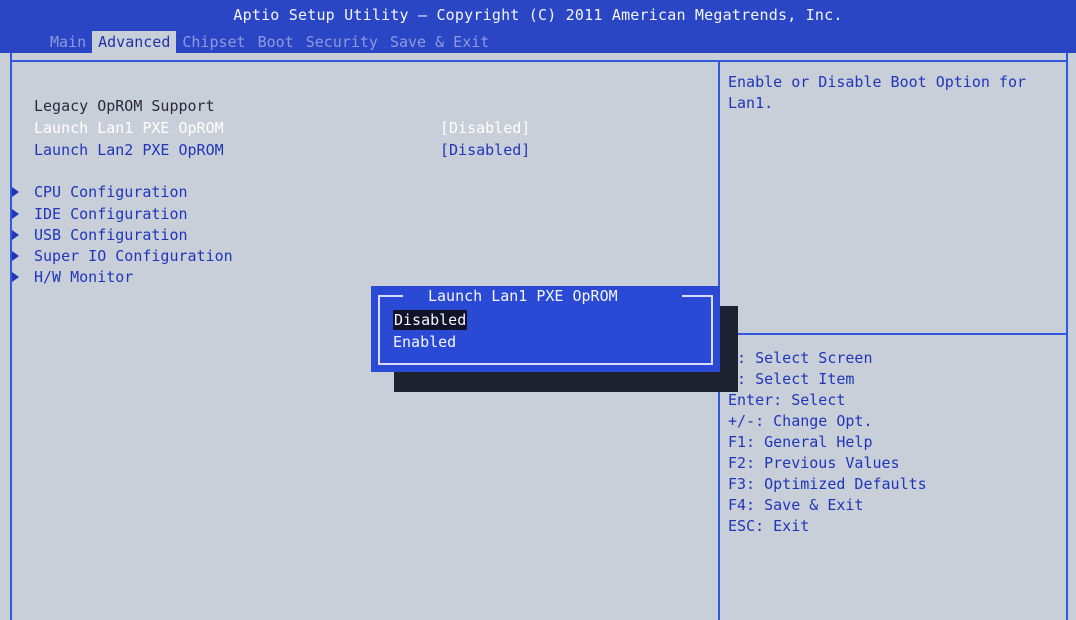 The width and height of the screenshot is (1076, 620). I want to click on tab-security: Security, so click(342, 42).